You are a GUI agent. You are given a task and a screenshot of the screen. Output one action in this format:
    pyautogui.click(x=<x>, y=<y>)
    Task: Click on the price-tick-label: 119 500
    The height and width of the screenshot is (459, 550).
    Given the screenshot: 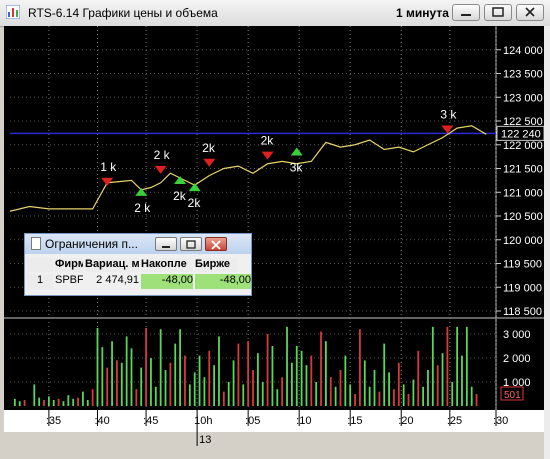 What is the action you would take?
    pyautogui.click(x=522, y=265)
    